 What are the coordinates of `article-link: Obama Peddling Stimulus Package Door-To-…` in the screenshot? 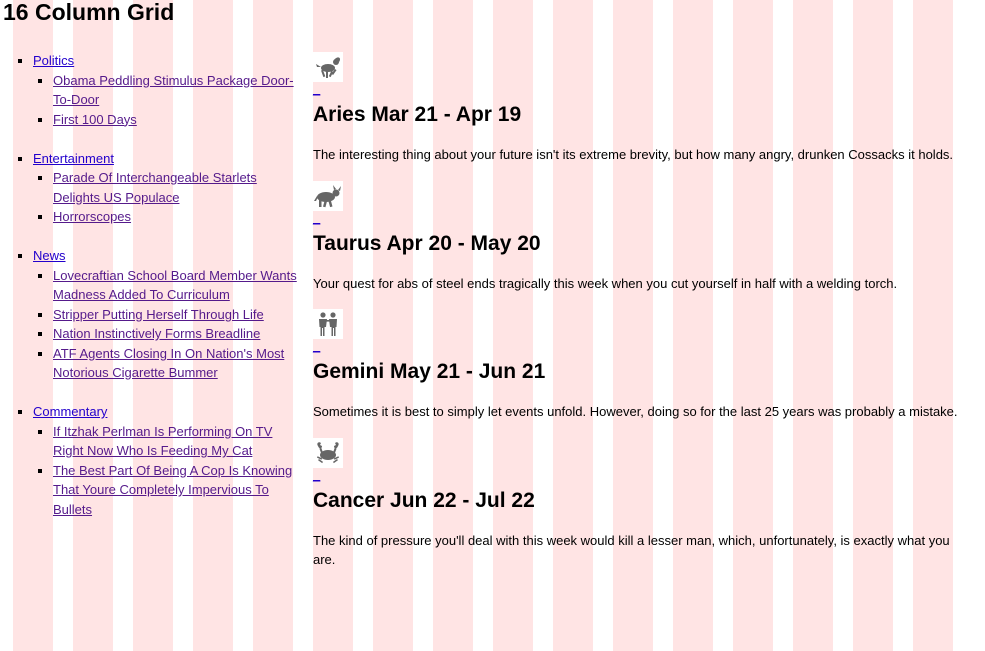 It's located at (173, 90).